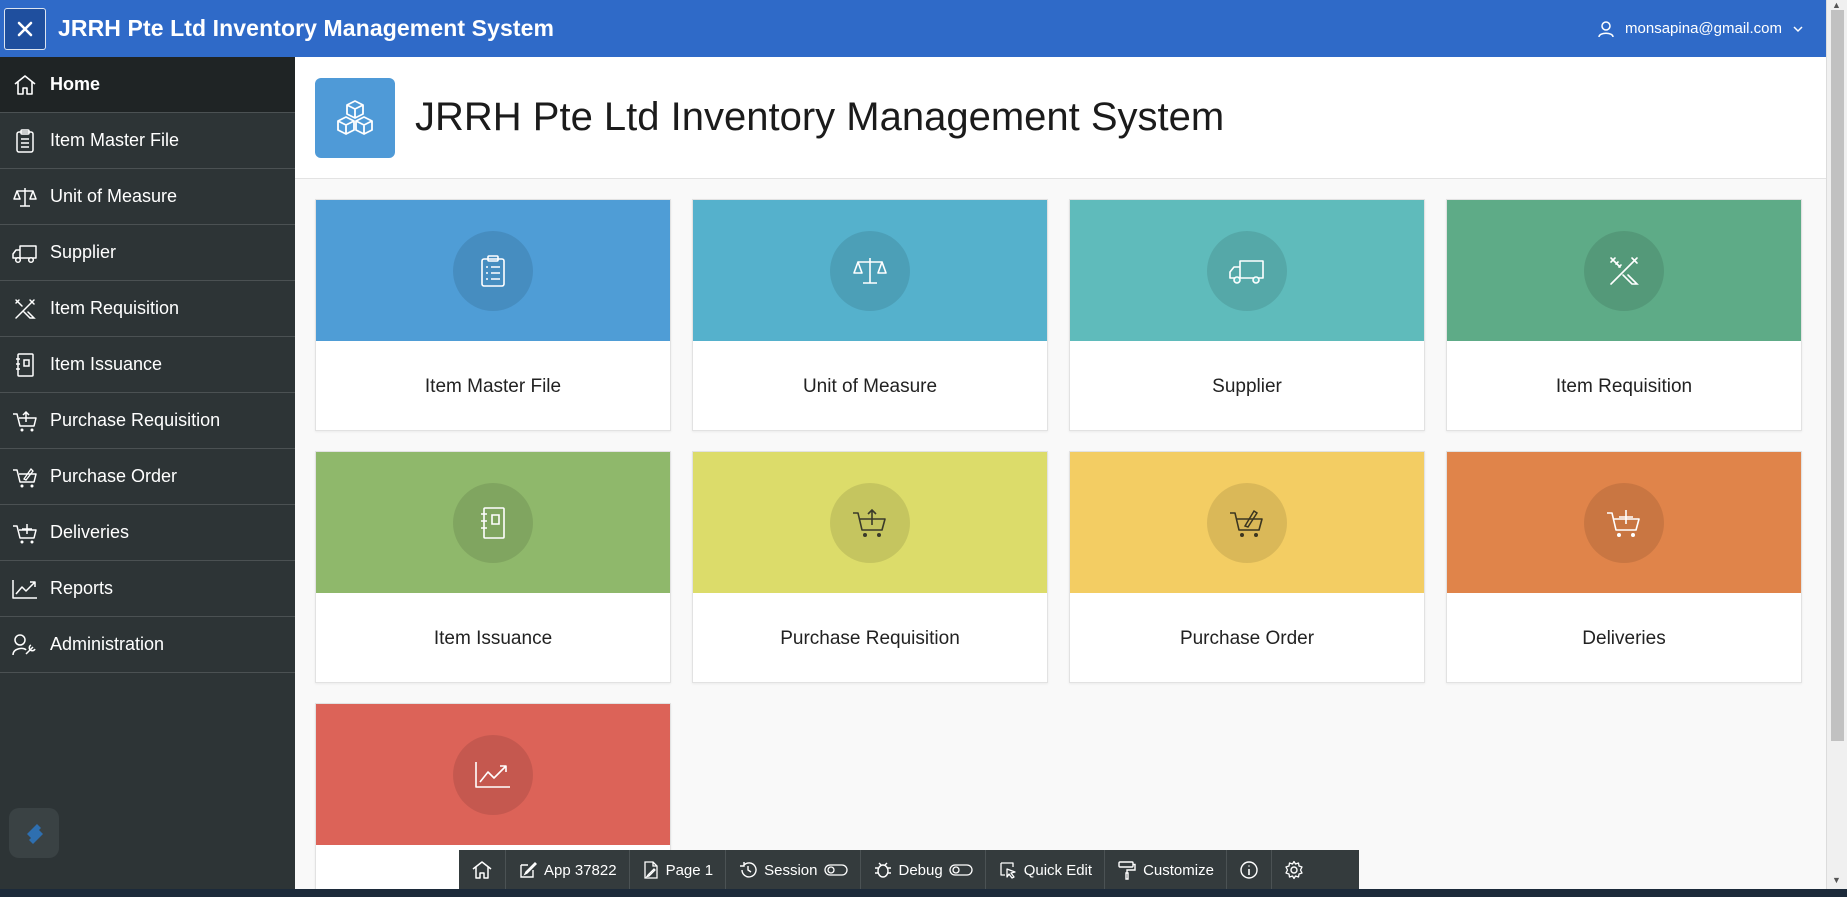 This screenshot has width=1847, height=897. What do you see at coordinates (147, 253) in the screenshot?
I see `sidebar-item-supplier: Supplier` at bounding box center [147, 253].